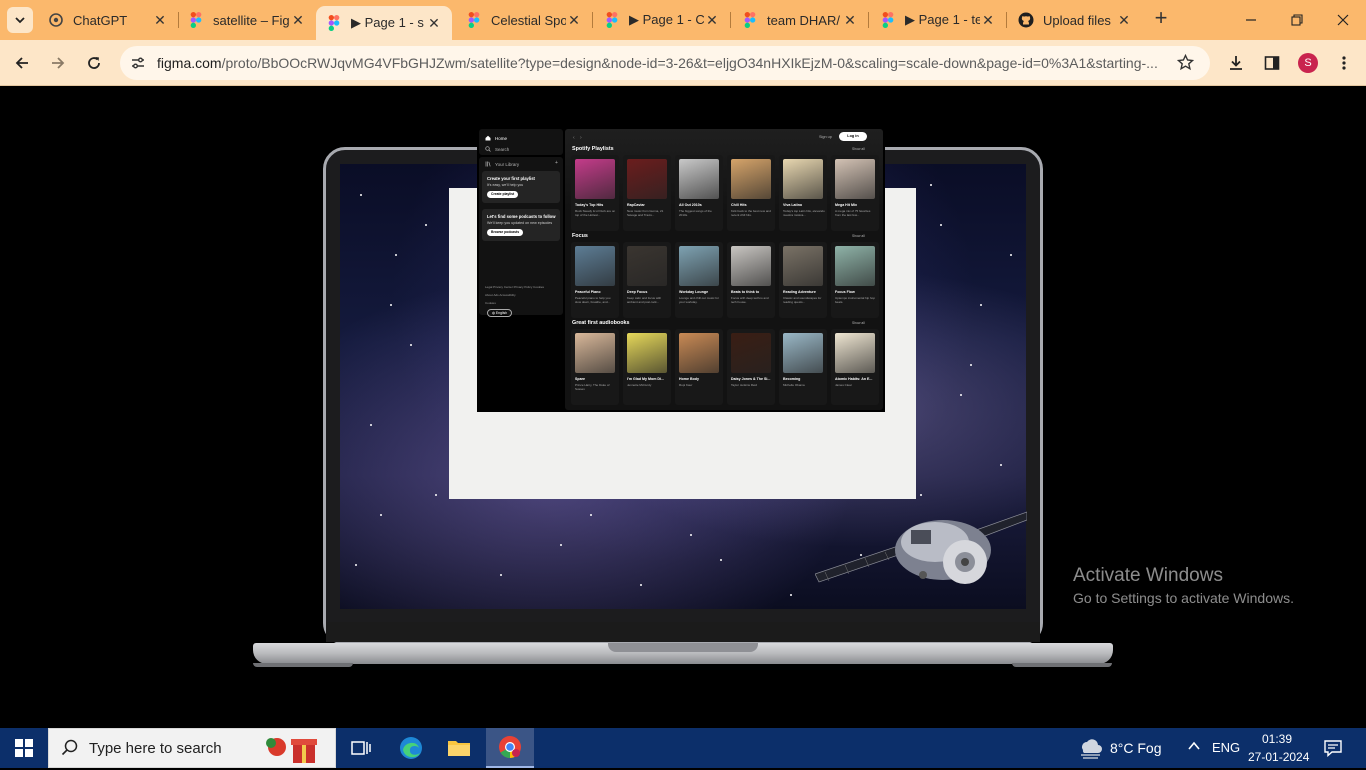 This screenshot has height=770, width=1366. I want to click on tab-celestial-spotify: Celestial Spo ✕, so click(524, 20).